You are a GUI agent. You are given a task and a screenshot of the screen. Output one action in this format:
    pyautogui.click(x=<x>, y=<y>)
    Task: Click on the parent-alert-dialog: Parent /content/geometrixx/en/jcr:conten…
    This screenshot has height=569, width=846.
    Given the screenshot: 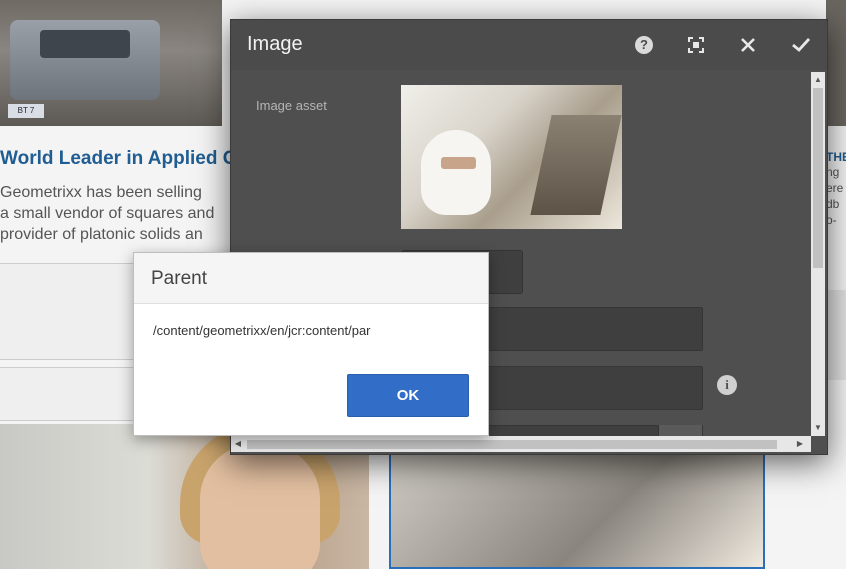 What is the action you would take?
    pyautogui.click(x=311, y=344)
    